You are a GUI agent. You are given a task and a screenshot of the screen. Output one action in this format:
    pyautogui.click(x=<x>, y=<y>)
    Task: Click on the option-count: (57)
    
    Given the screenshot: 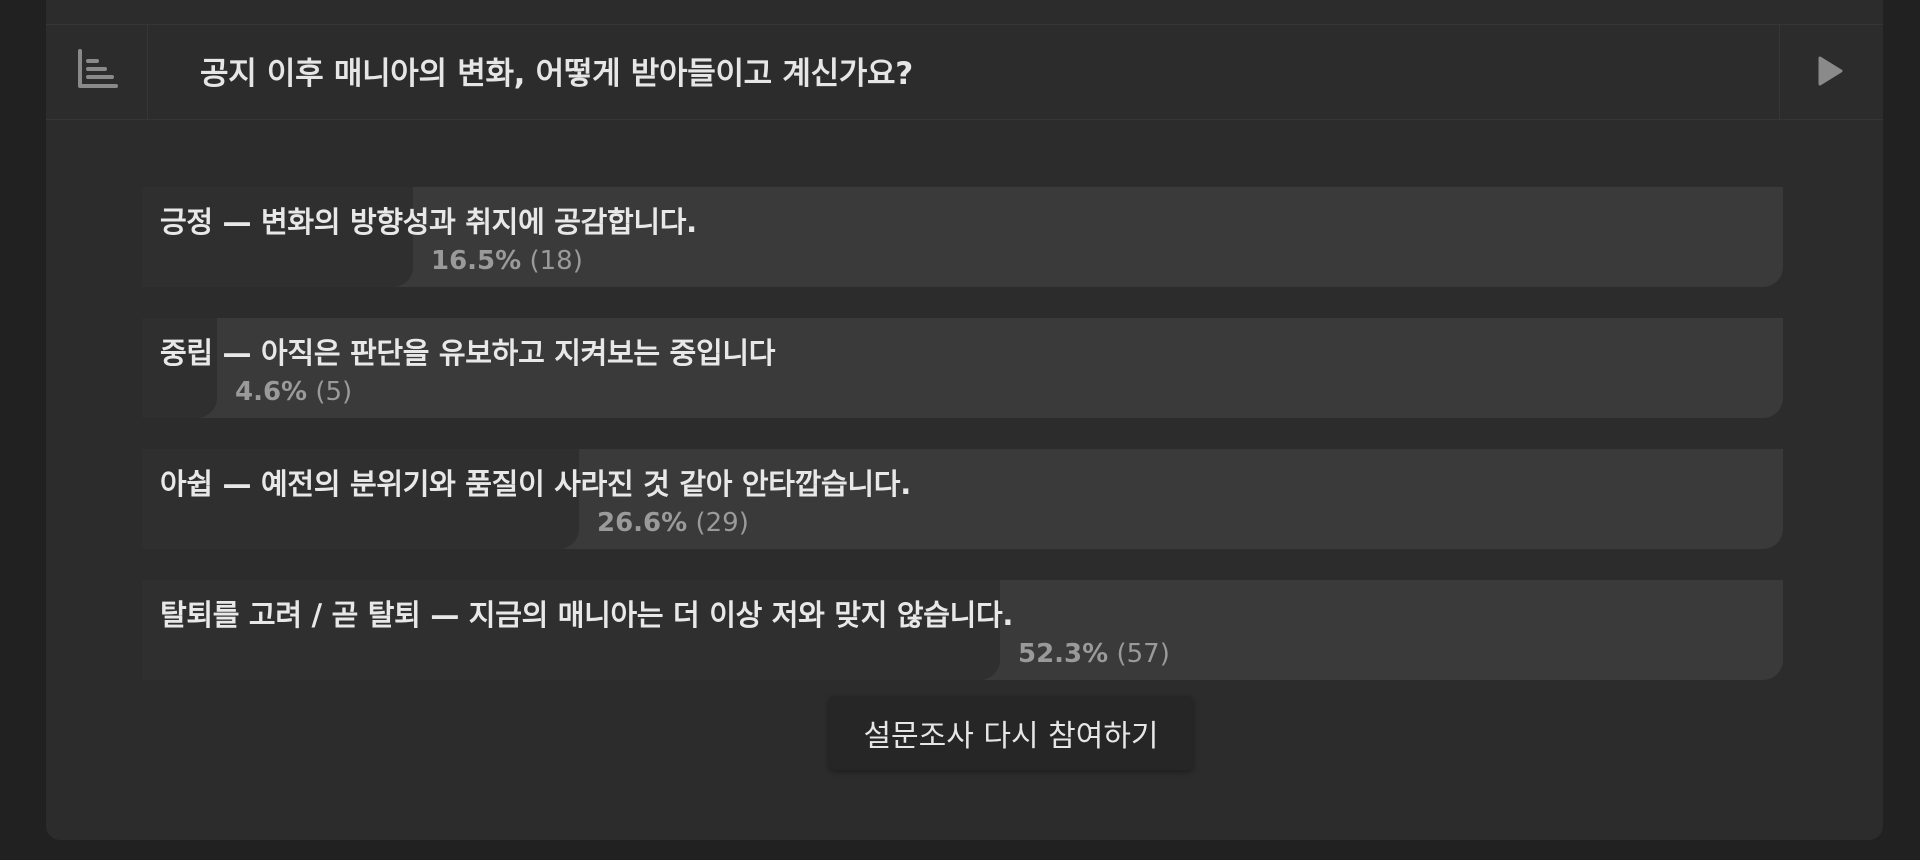 What is the action you would take?
    pyautogui.click(x=1143, y=654)
    